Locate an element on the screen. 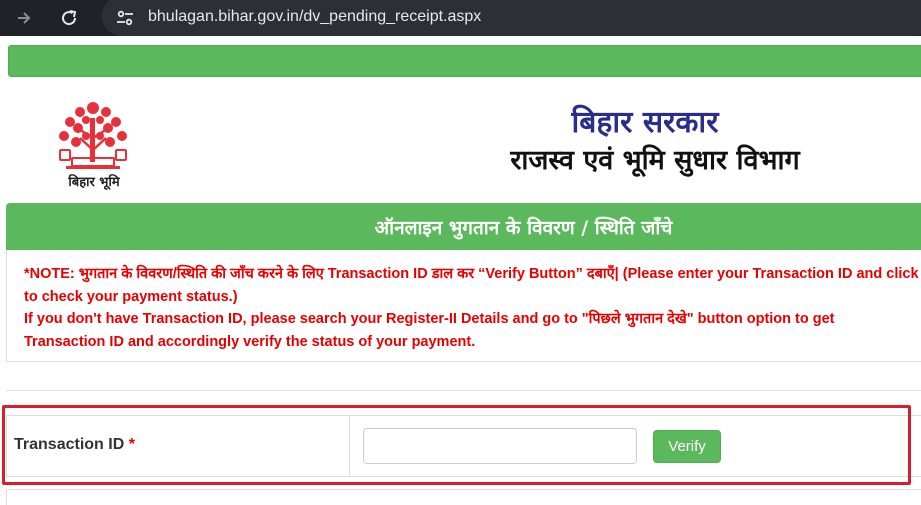 The width and height of the screenshot is (921, 505). reload-icon is located at coordinates (69, 18).